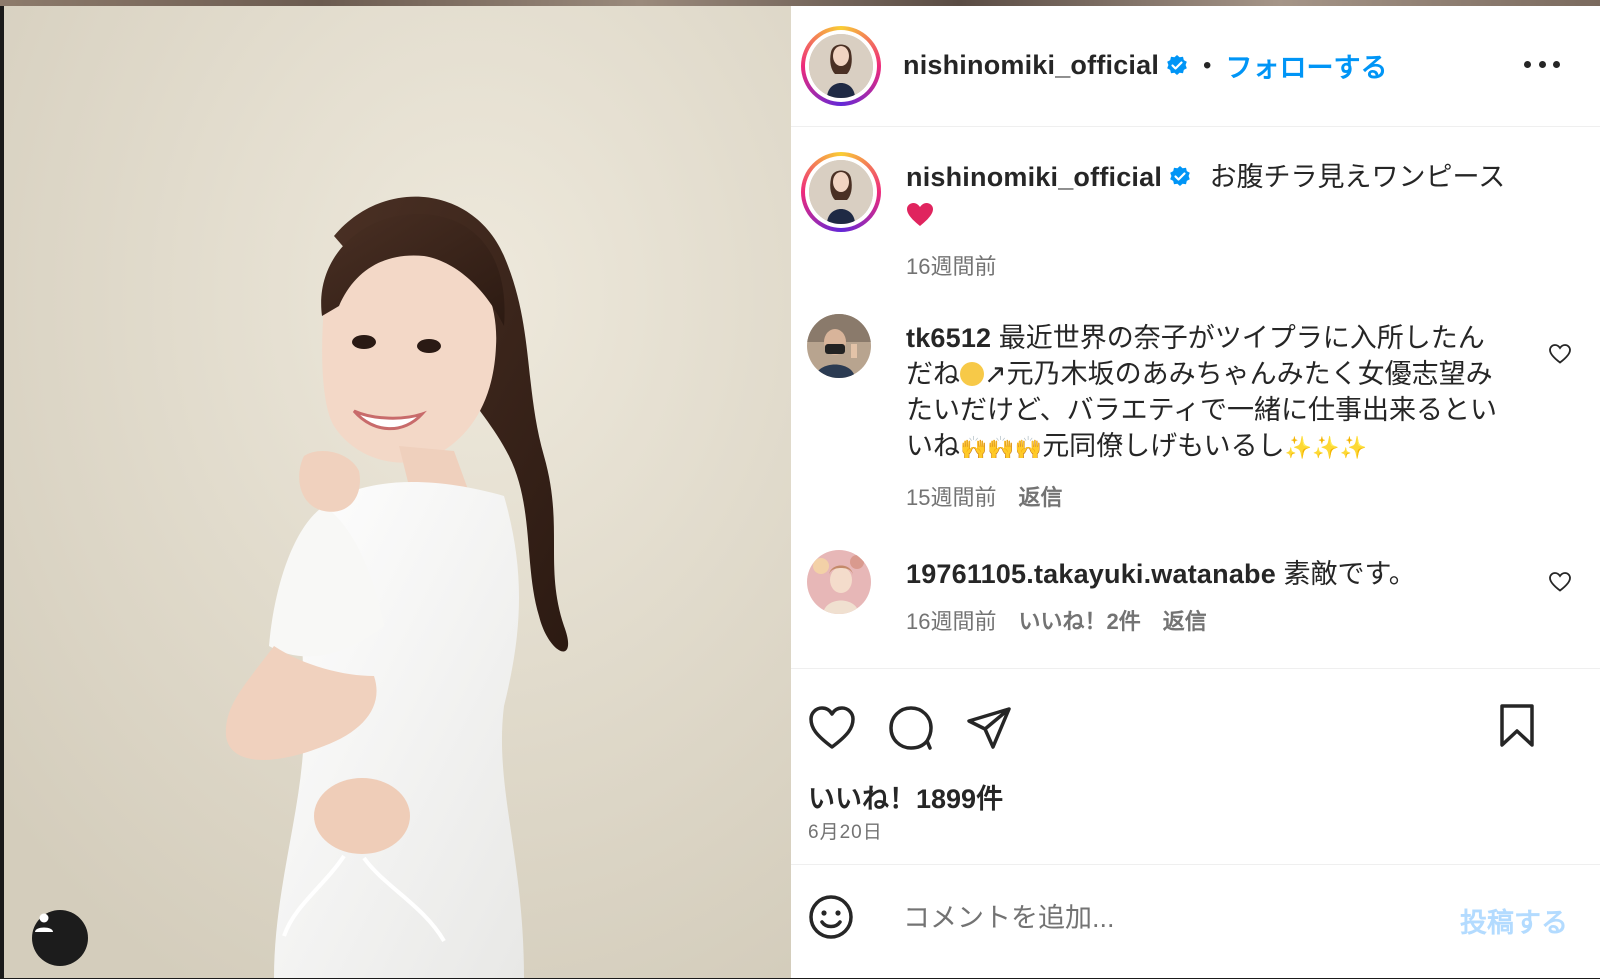 The image size is (1600, 979). Describe the element at coordinates (841, 66) in the screenshot. I see `author-avatar` at that location.